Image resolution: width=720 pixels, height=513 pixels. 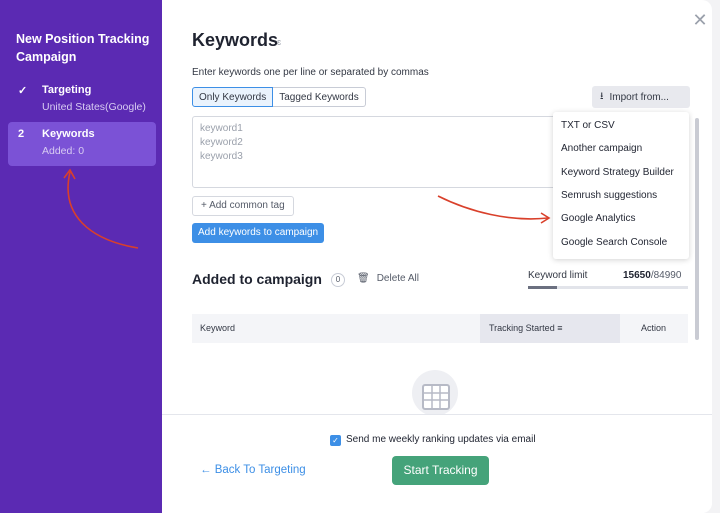 What do you see at coordinates (319, 97) in the screenshot?
I see `tab-tagged-keywords: Tagged Keywords` at bounding box center [319, 97].